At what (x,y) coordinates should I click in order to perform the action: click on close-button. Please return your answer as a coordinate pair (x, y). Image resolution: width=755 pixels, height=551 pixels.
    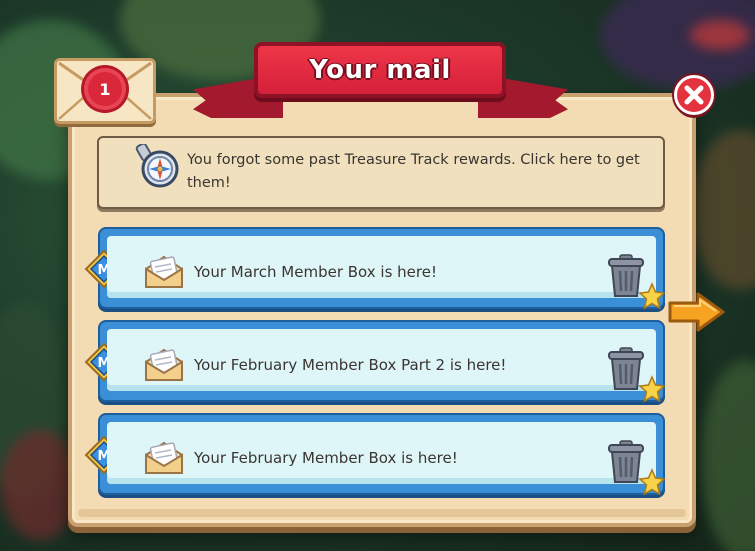
    Looking at the image, I should click on (694, 95).